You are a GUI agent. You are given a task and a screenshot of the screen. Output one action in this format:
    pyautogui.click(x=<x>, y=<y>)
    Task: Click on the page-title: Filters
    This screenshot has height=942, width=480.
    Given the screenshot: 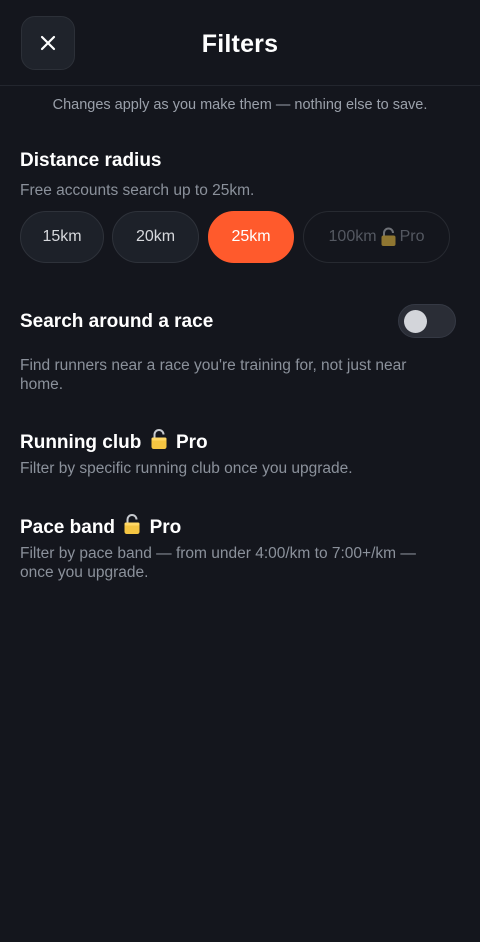 What is the action you would take?
    pyautogui.click(x=240, y=44)
    